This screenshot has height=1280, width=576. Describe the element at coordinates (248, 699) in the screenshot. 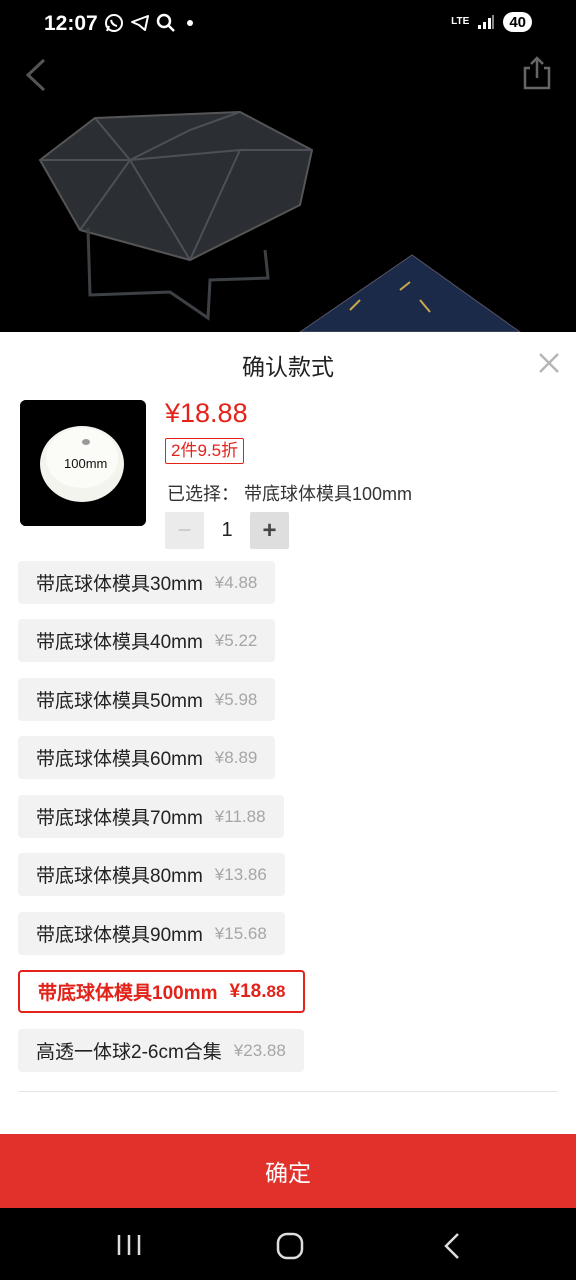

I see `variant-price-decimal: 98` at that location.